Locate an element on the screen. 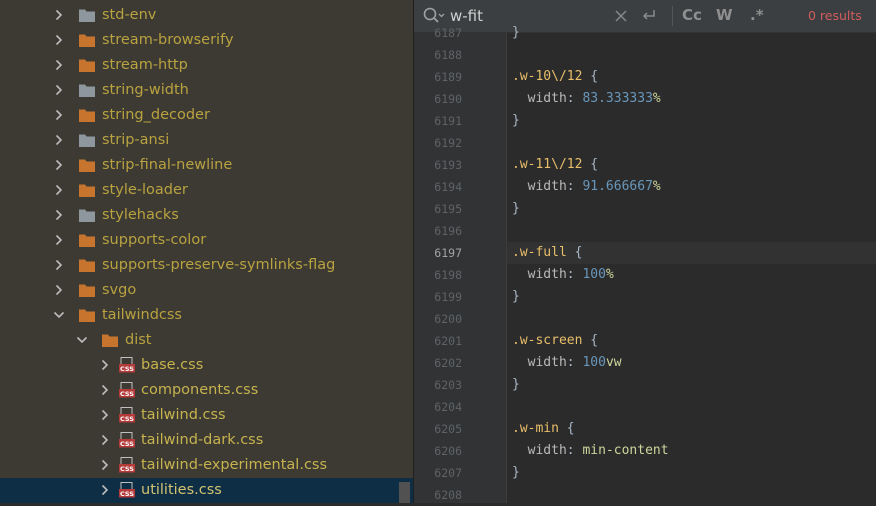 The width and height of the screenshot is (876, 506). tree-item-label: tailwind.css is located at coordinates (183, 415).